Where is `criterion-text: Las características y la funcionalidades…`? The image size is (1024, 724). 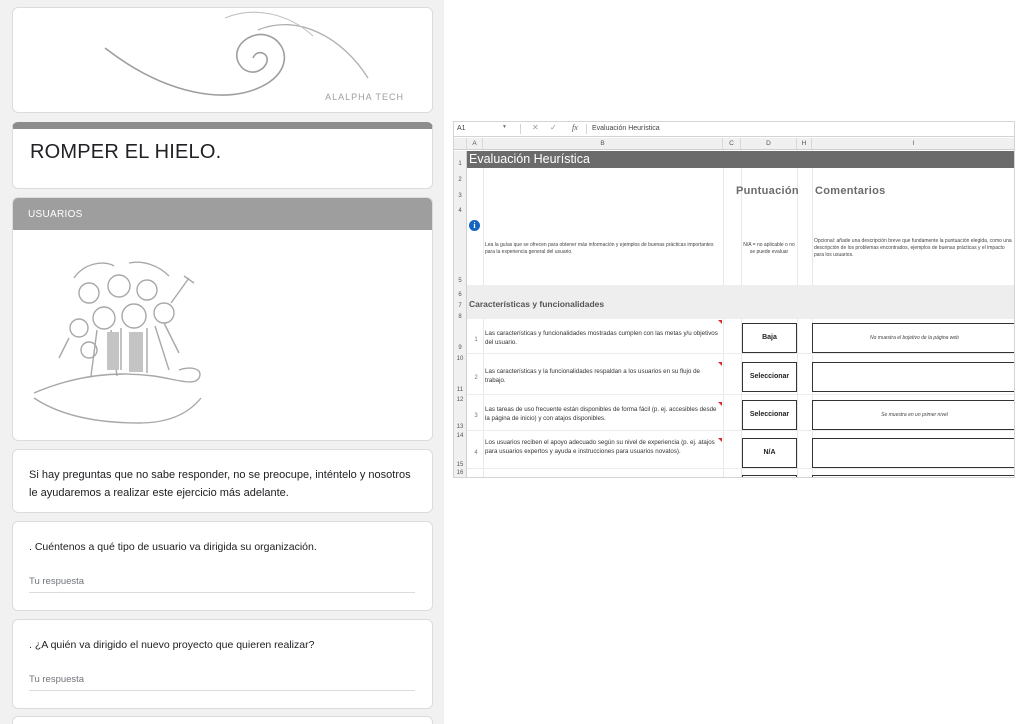 criterion-text: Las características y la funcionalidades… is located at coordinates (603, 376).